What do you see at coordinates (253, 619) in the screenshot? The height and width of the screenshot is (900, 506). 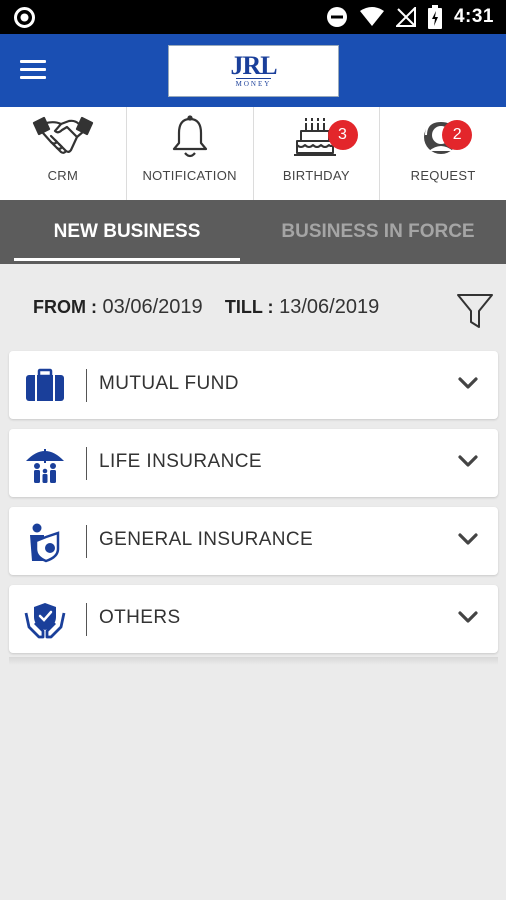 I see `category-card-others: OTHERS` at bounding box center [253, 619].